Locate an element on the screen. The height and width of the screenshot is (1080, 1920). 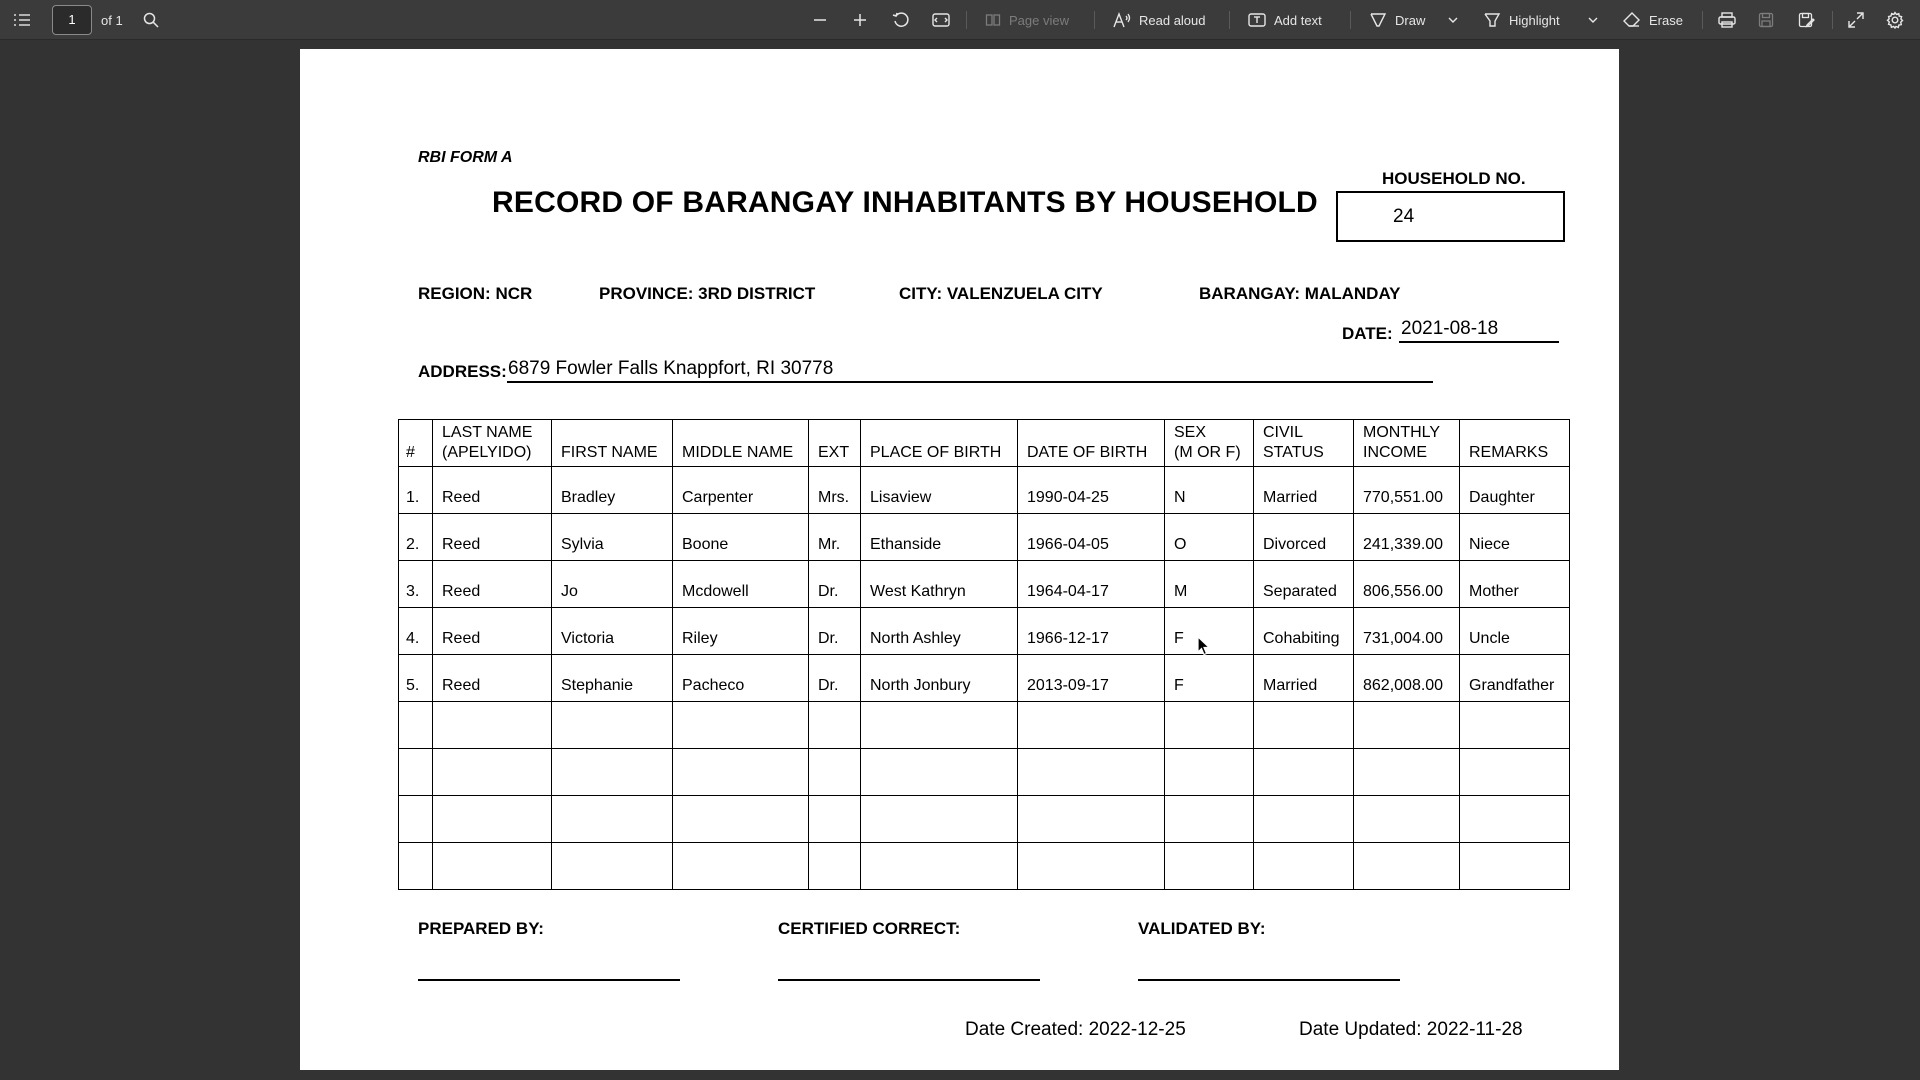
table-cell: Reed is located at coordinates (492, 584).